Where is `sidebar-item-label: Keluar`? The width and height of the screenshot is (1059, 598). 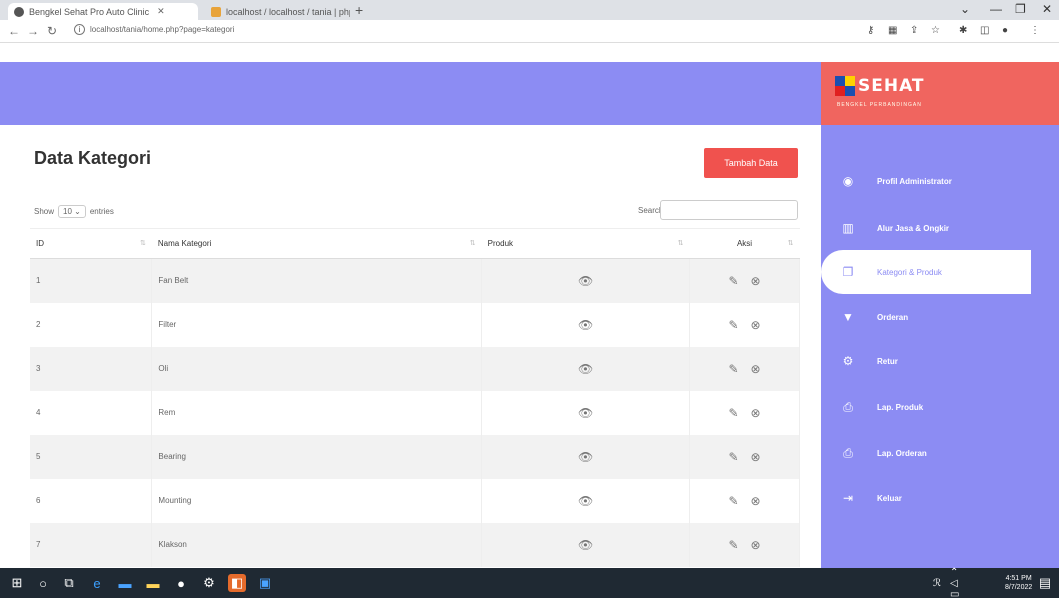 sidebar-item-label: Keluar is located at coordinates (889, 498).